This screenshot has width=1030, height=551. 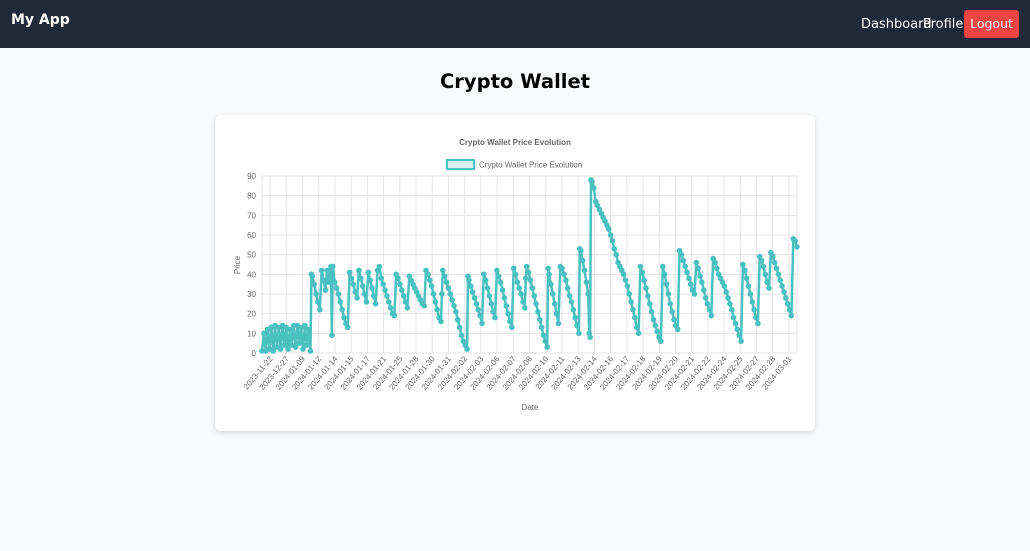 What do you see at coordinates (530, 407) in the screenshot?
I see `x-axis-title: Date` at bounding box center [530, 407].